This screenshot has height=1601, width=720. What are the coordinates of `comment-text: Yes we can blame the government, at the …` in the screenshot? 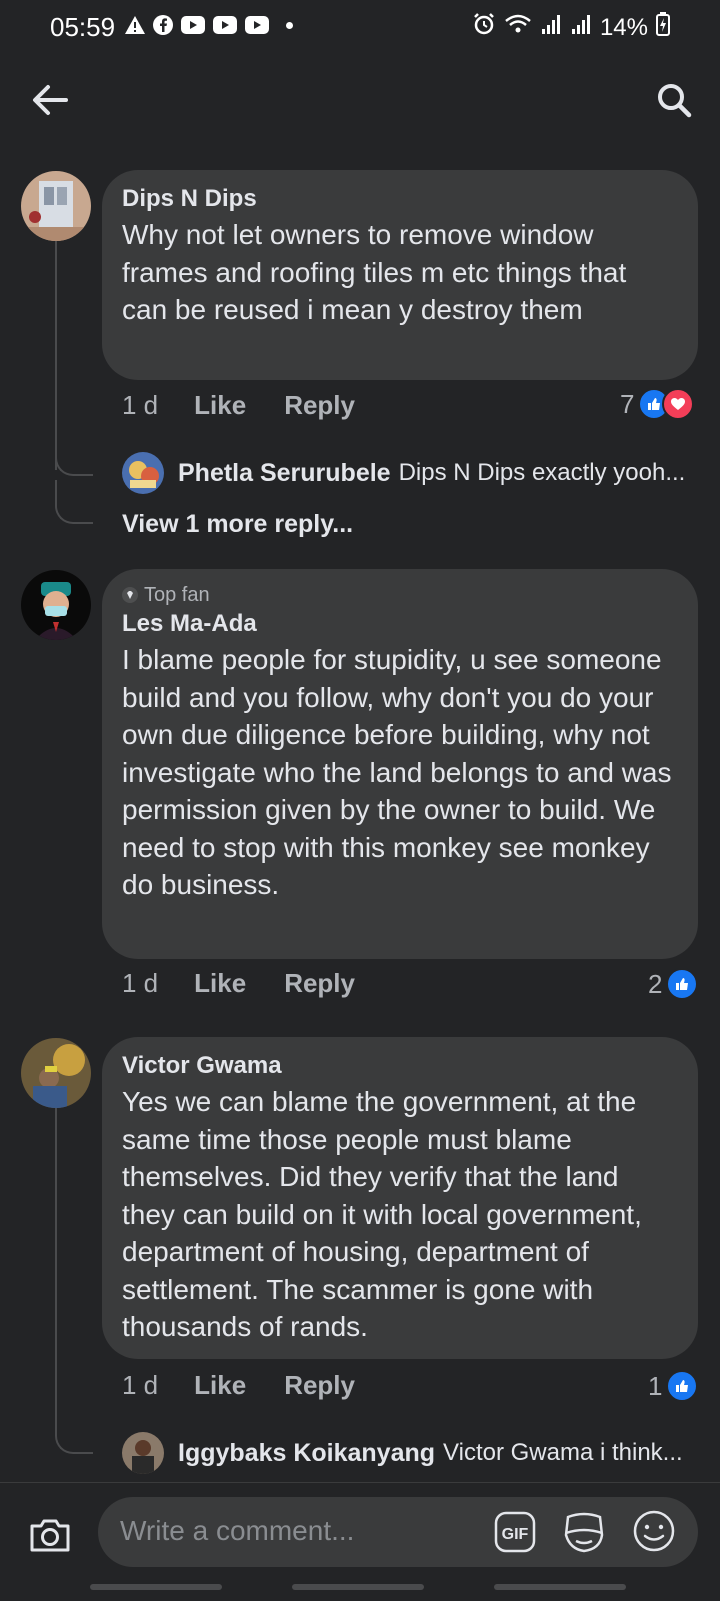 It's located at (382, 1214).